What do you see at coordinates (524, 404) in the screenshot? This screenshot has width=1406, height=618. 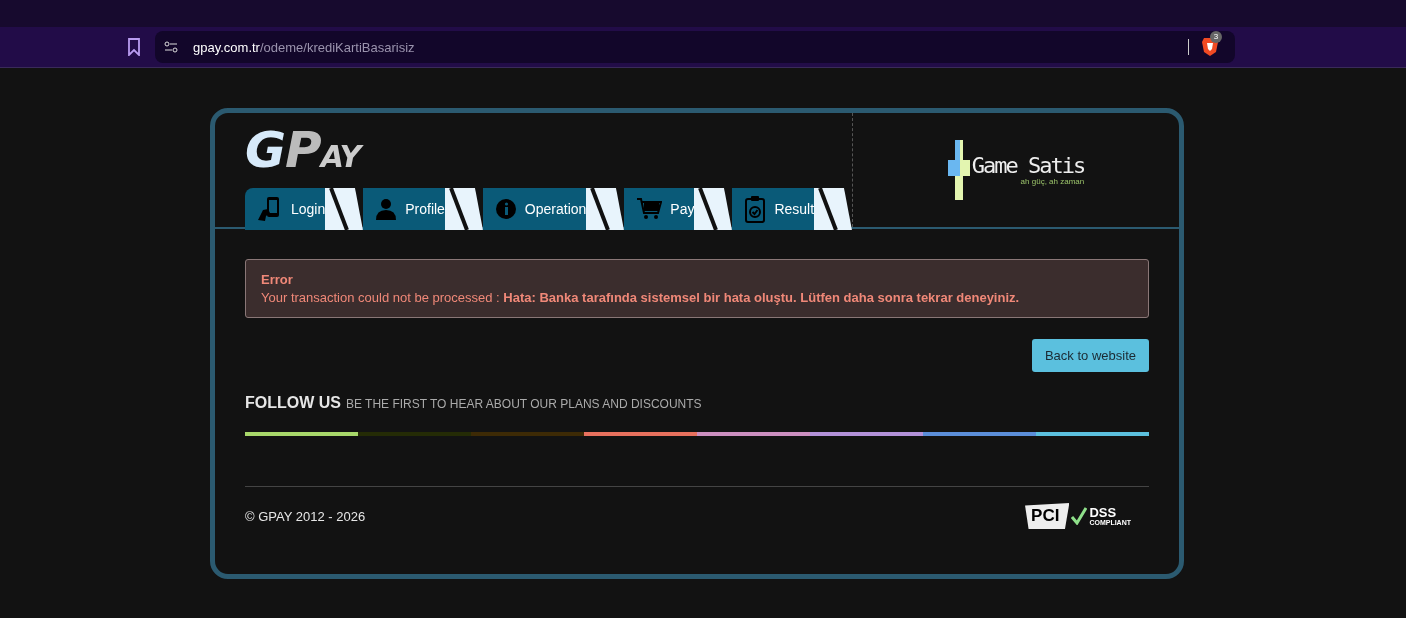 I see `follow-subtitle: BE THE FIRST TO HEAR ABOUT OUR PLANS AND DISCOUNTS` at bounding box center [524, 404].